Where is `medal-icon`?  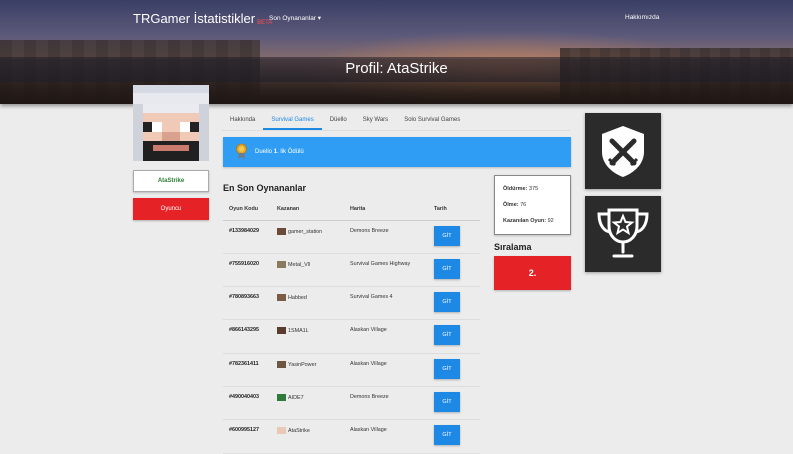
medal-icon is located at coordinates (241, 151).